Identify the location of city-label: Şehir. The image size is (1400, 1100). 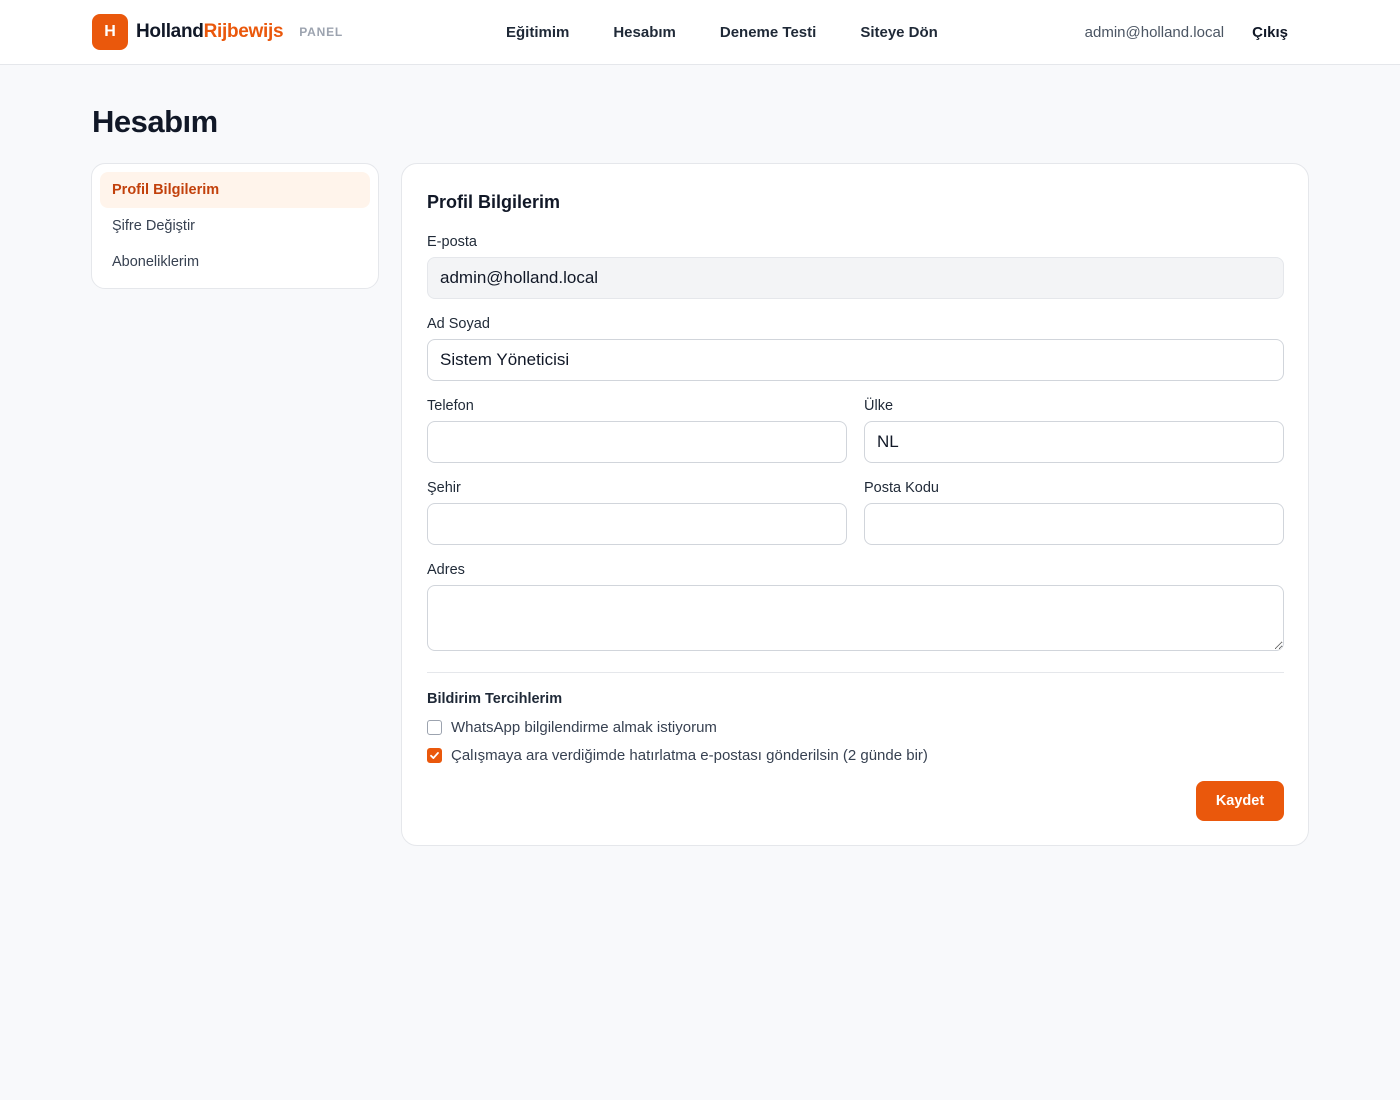
(444, 488).